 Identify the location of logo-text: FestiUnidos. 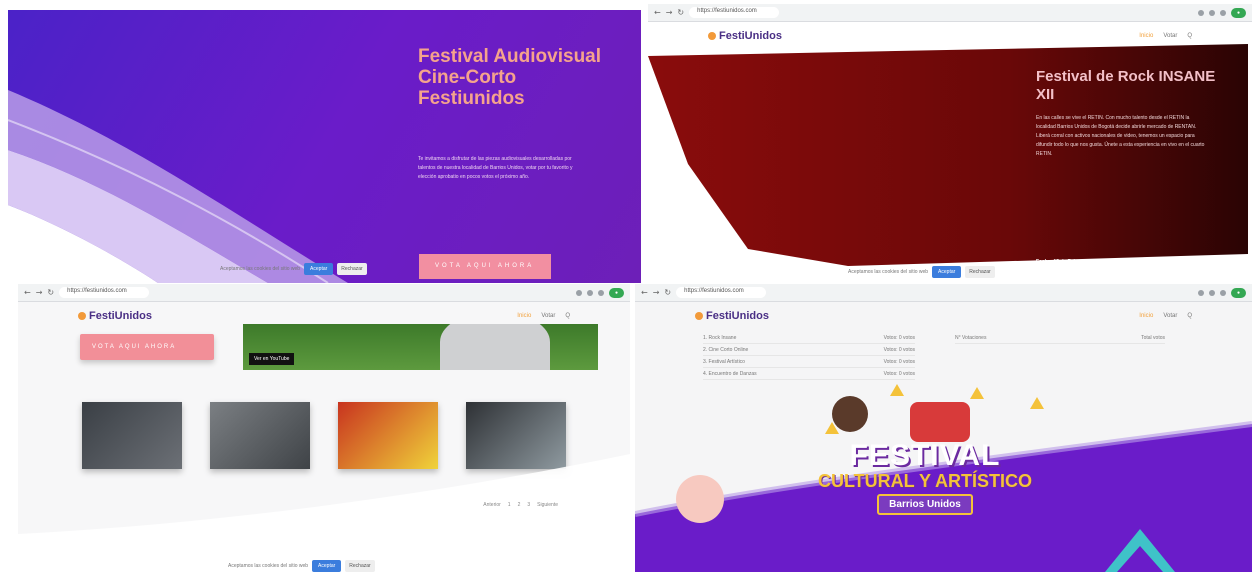
(120, 316).